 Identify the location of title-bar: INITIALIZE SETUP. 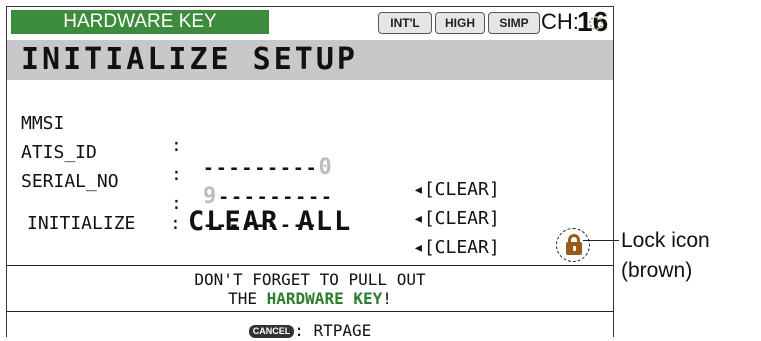
(310, 60).